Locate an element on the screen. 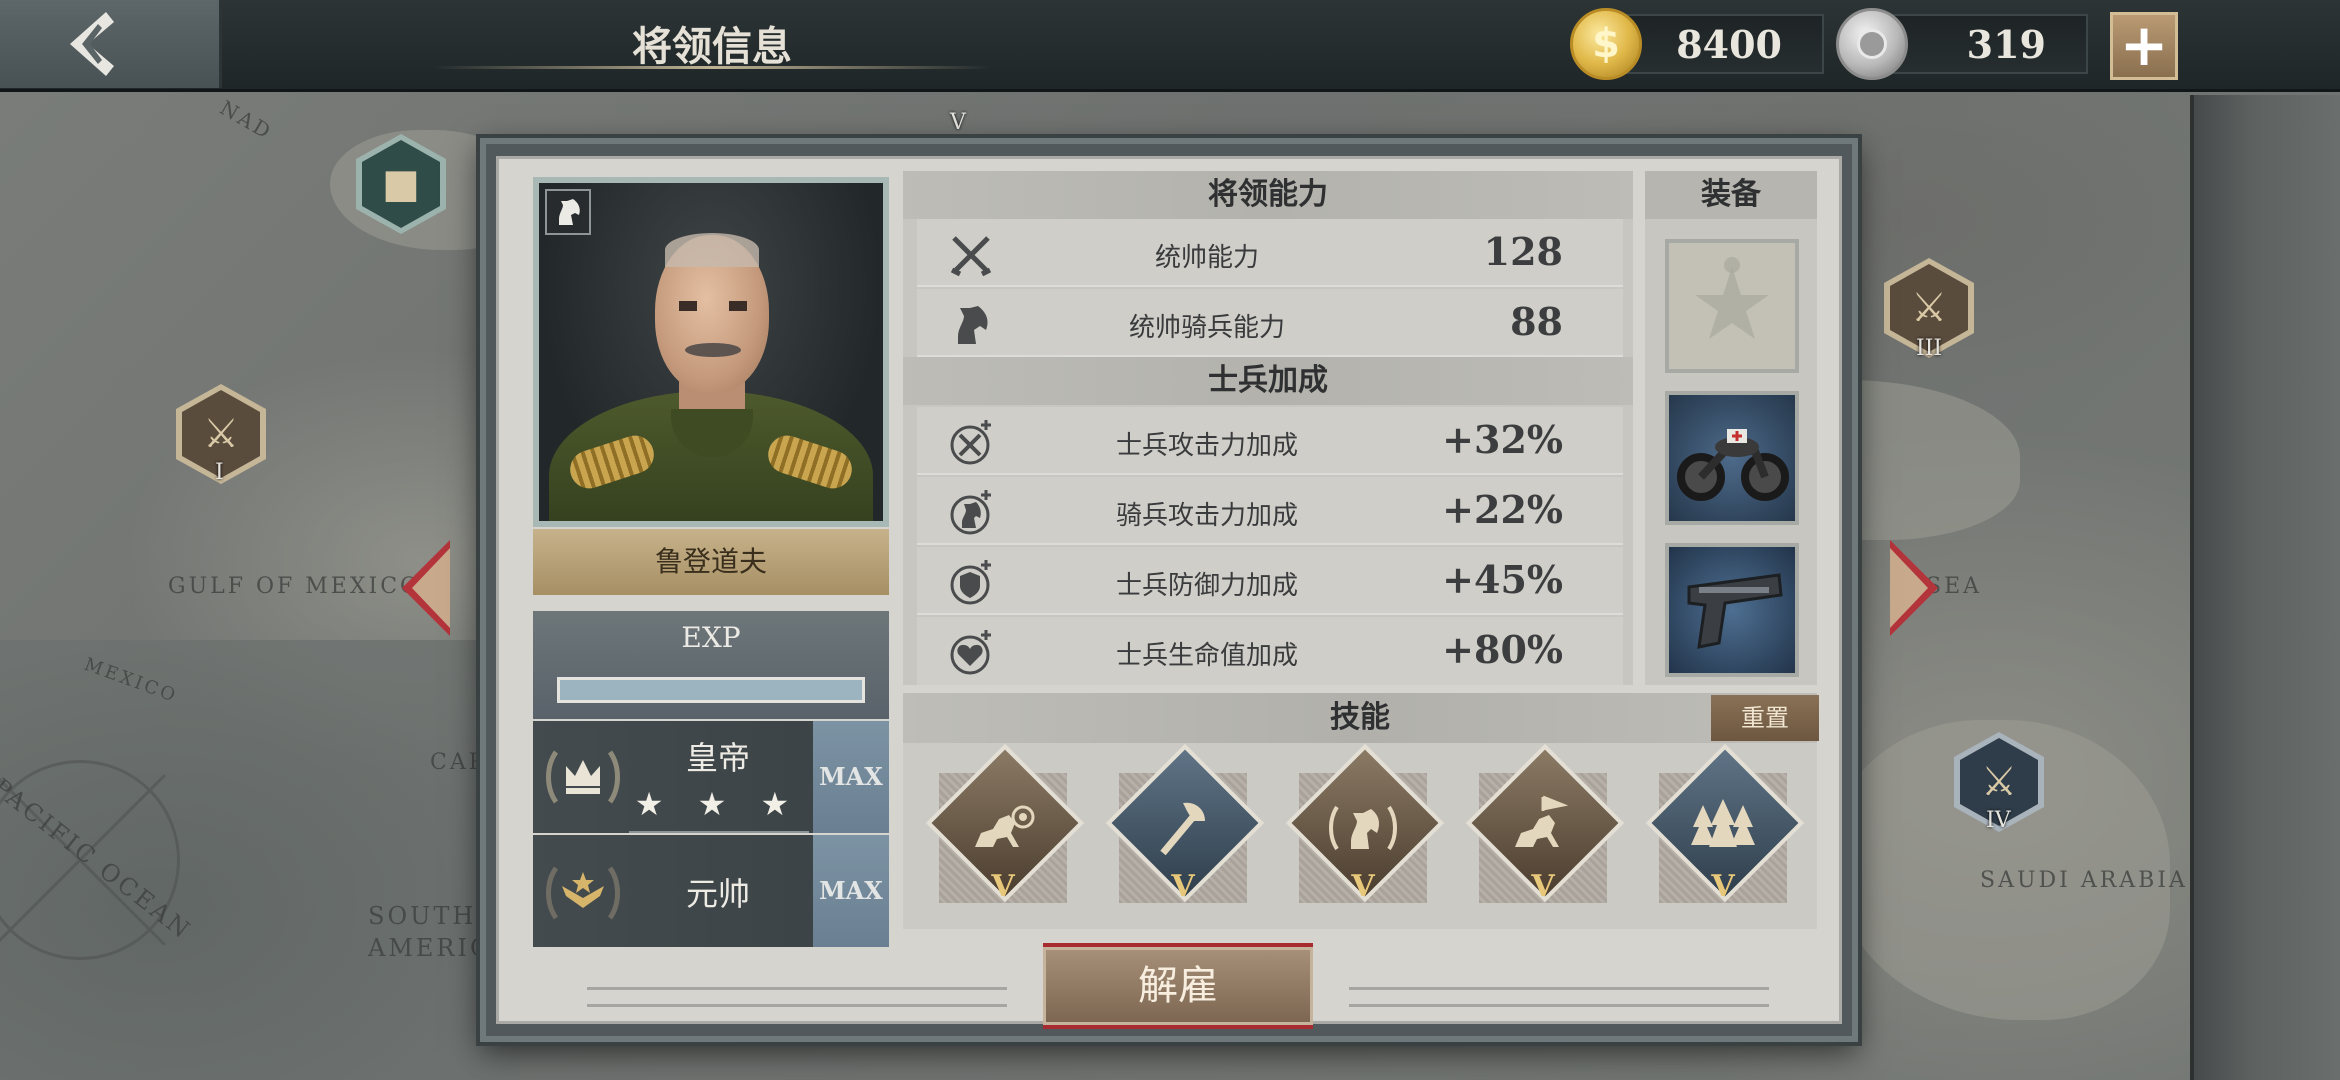  map-label: SOUTH AMERICA is located at coordinates (440, 932).